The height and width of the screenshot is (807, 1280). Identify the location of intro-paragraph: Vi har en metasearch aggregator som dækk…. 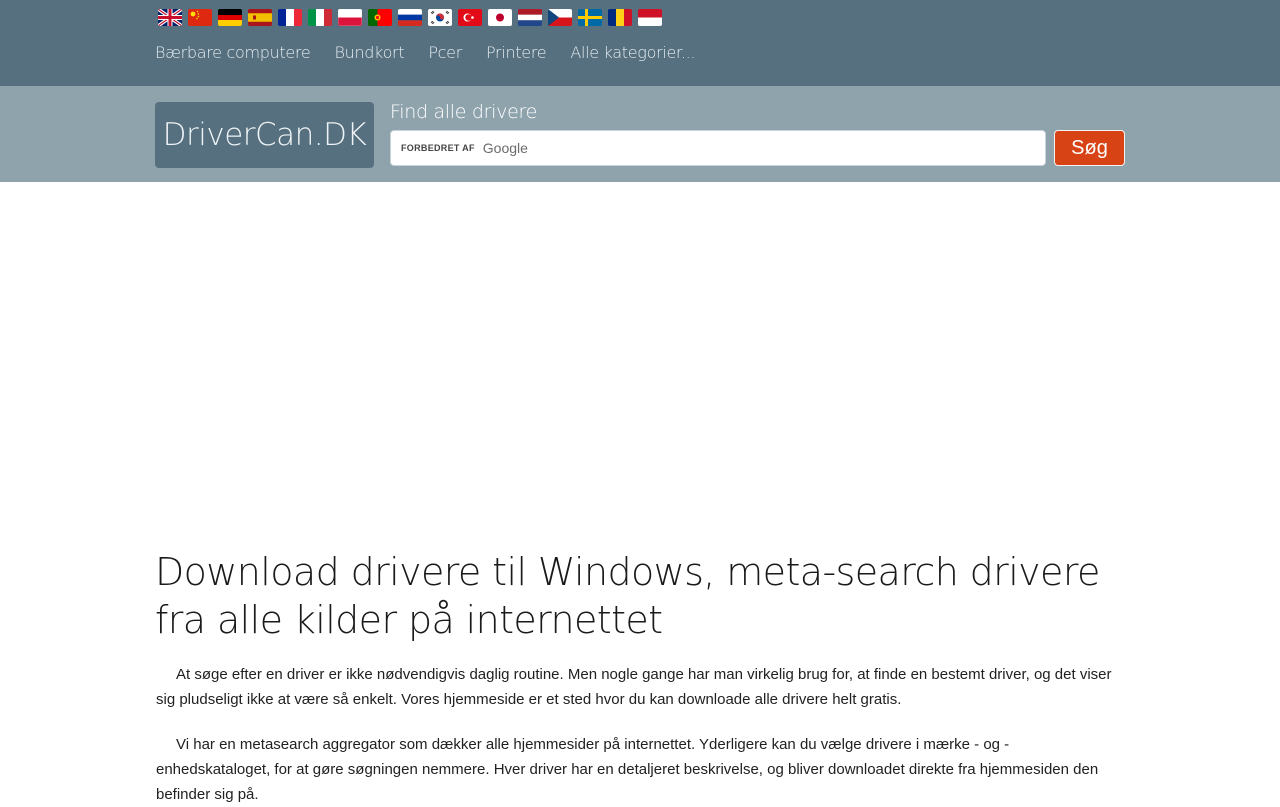
(627, 769).